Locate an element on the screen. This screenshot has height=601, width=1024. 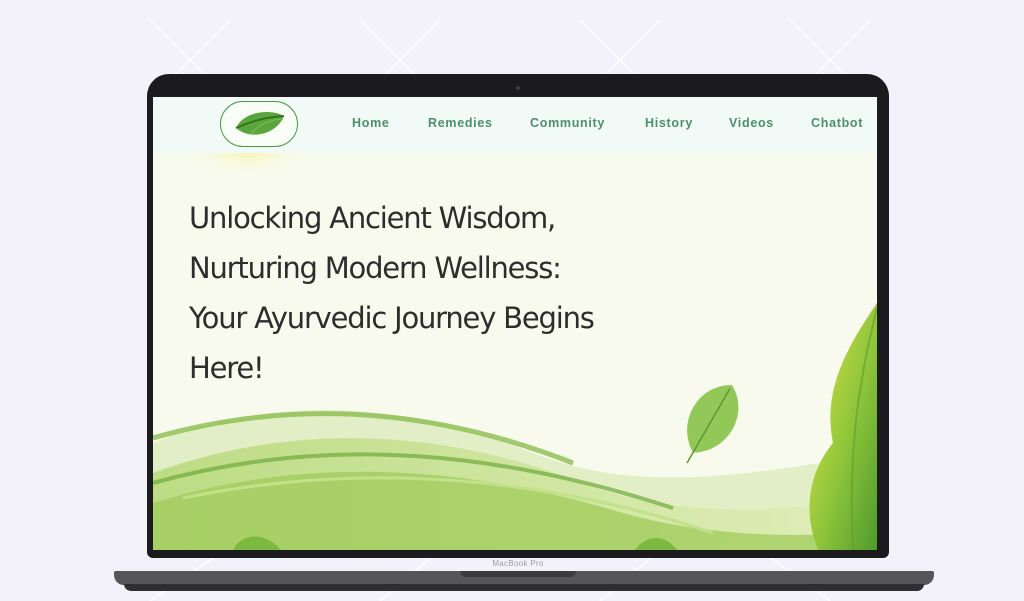
headline-line: Here! is located at coordinates (227, 368).